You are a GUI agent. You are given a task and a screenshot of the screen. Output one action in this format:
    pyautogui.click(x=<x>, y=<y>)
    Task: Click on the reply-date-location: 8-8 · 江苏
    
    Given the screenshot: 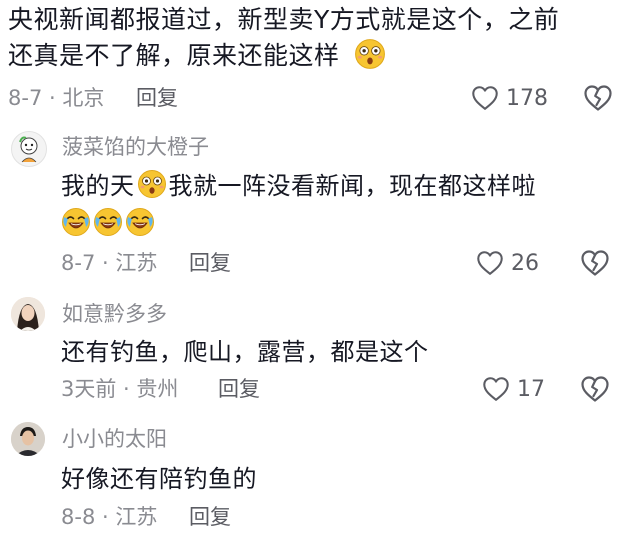 What is the action you would take?
    pyautogui.click(x=109, y=517)
    